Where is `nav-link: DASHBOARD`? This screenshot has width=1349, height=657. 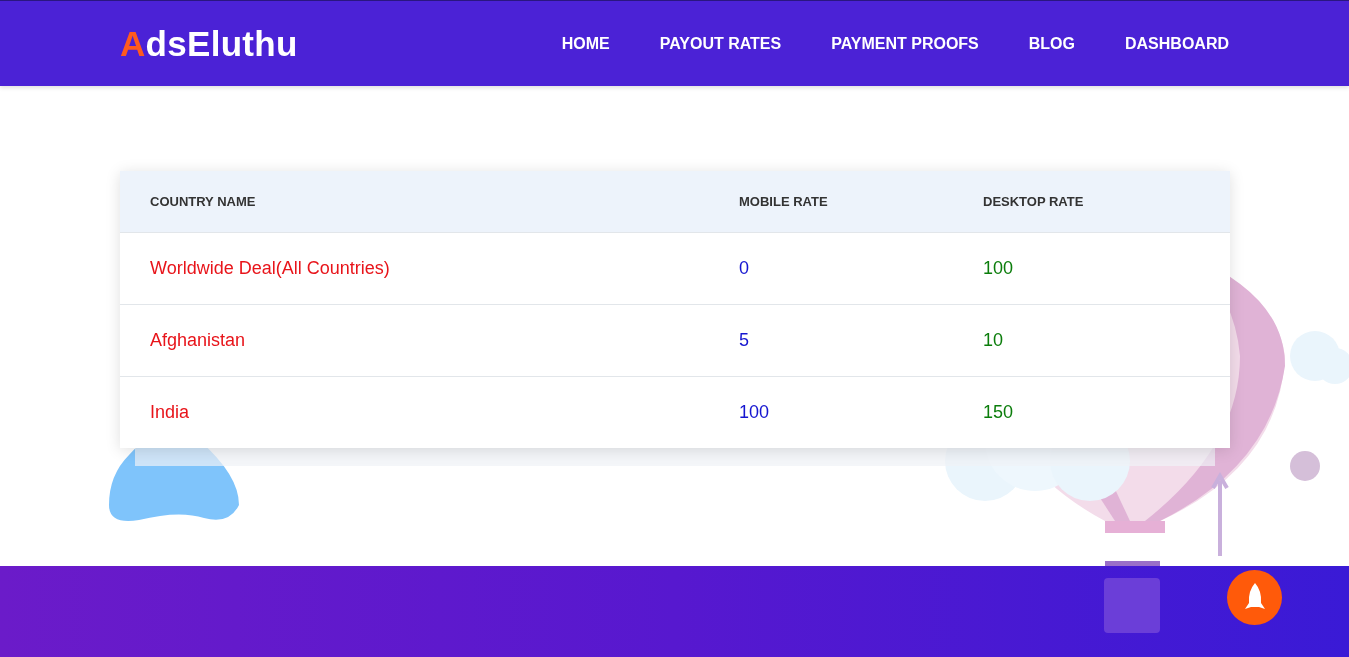 nav-link: DASHBOARD is located at coordinates (1177, 43).